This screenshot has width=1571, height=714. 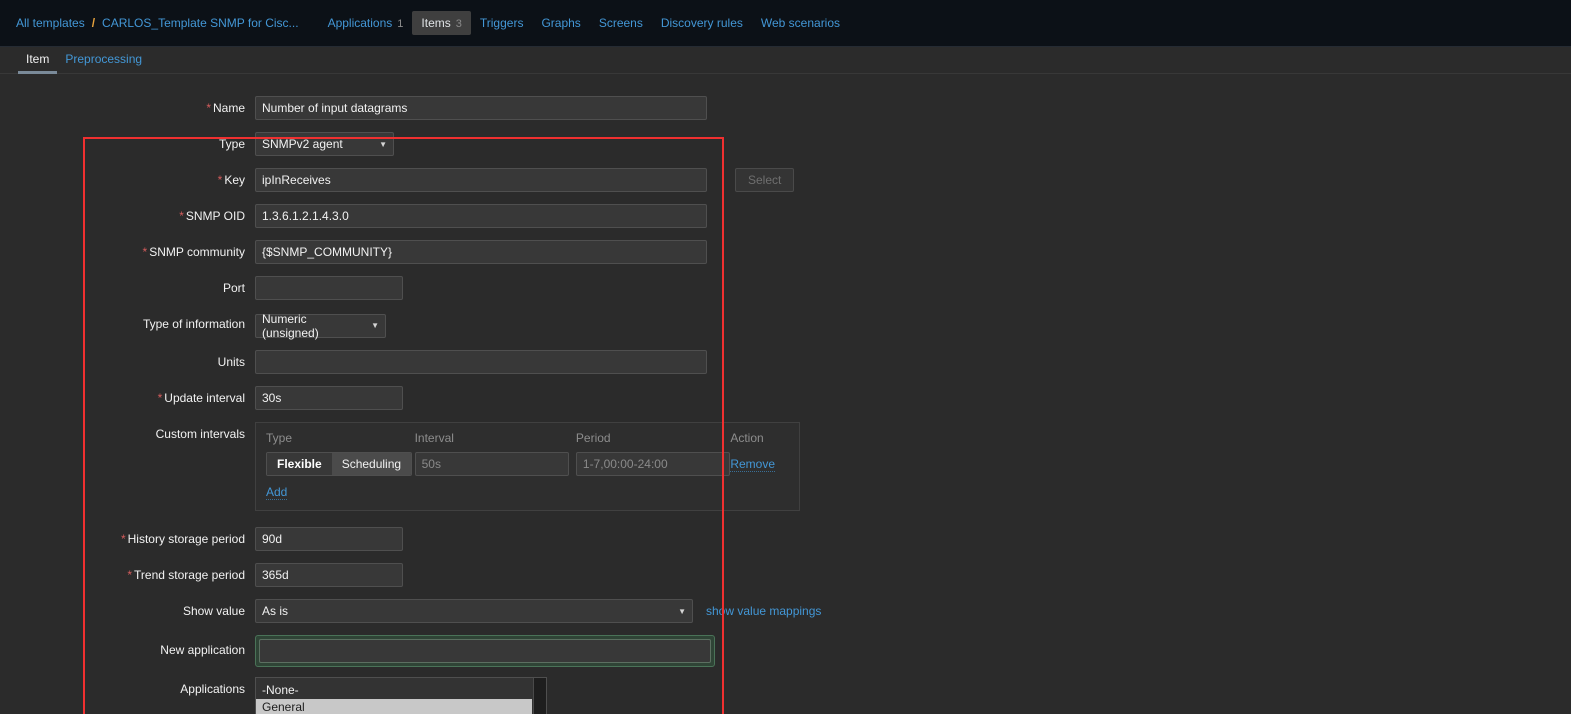 What do you see at coordinates (225, 108) in the screenshot?
I see `label-name: * Name` at bounding box center [225, 108].